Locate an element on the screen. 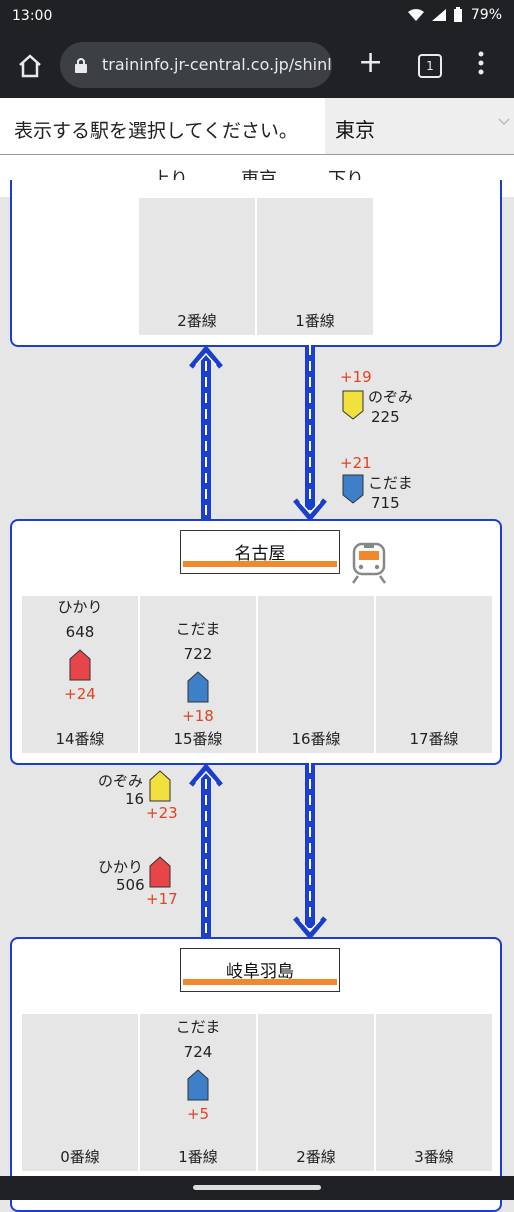 The image size is (514, 1212). address-bar: traininfo.jr-central.co.jp/shinl is located at coordinates (196, 65).